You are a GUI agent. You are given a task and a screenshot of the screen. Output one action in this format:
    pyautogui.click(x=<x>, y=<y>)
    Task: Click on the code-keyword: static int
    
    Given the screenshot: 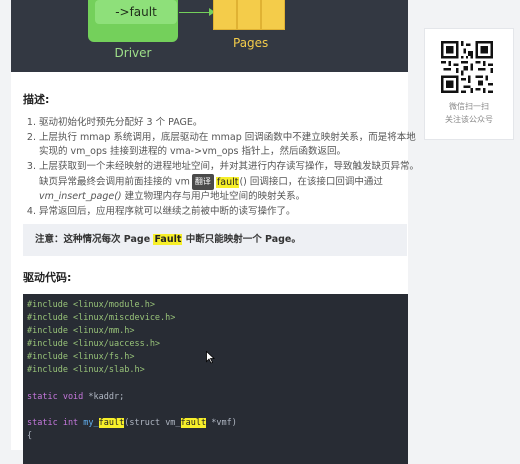 What is the action you would take?
    pyautogui.click(x=55, y=423)
    